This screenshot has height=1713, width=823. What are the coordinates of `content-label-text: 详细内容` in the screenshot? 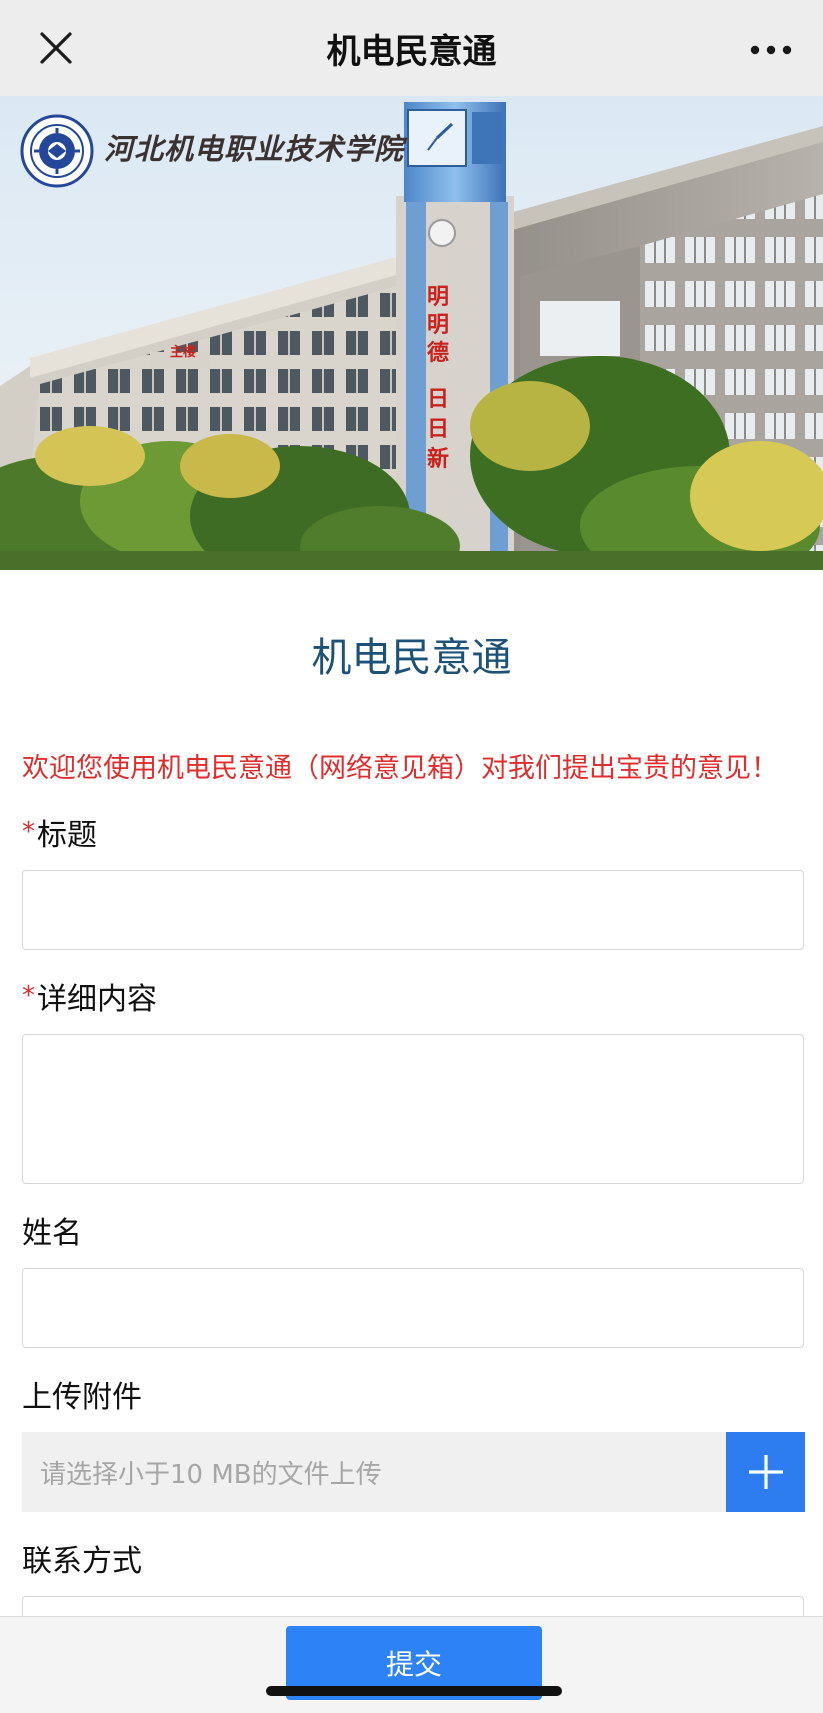 It's located at (97, 999).